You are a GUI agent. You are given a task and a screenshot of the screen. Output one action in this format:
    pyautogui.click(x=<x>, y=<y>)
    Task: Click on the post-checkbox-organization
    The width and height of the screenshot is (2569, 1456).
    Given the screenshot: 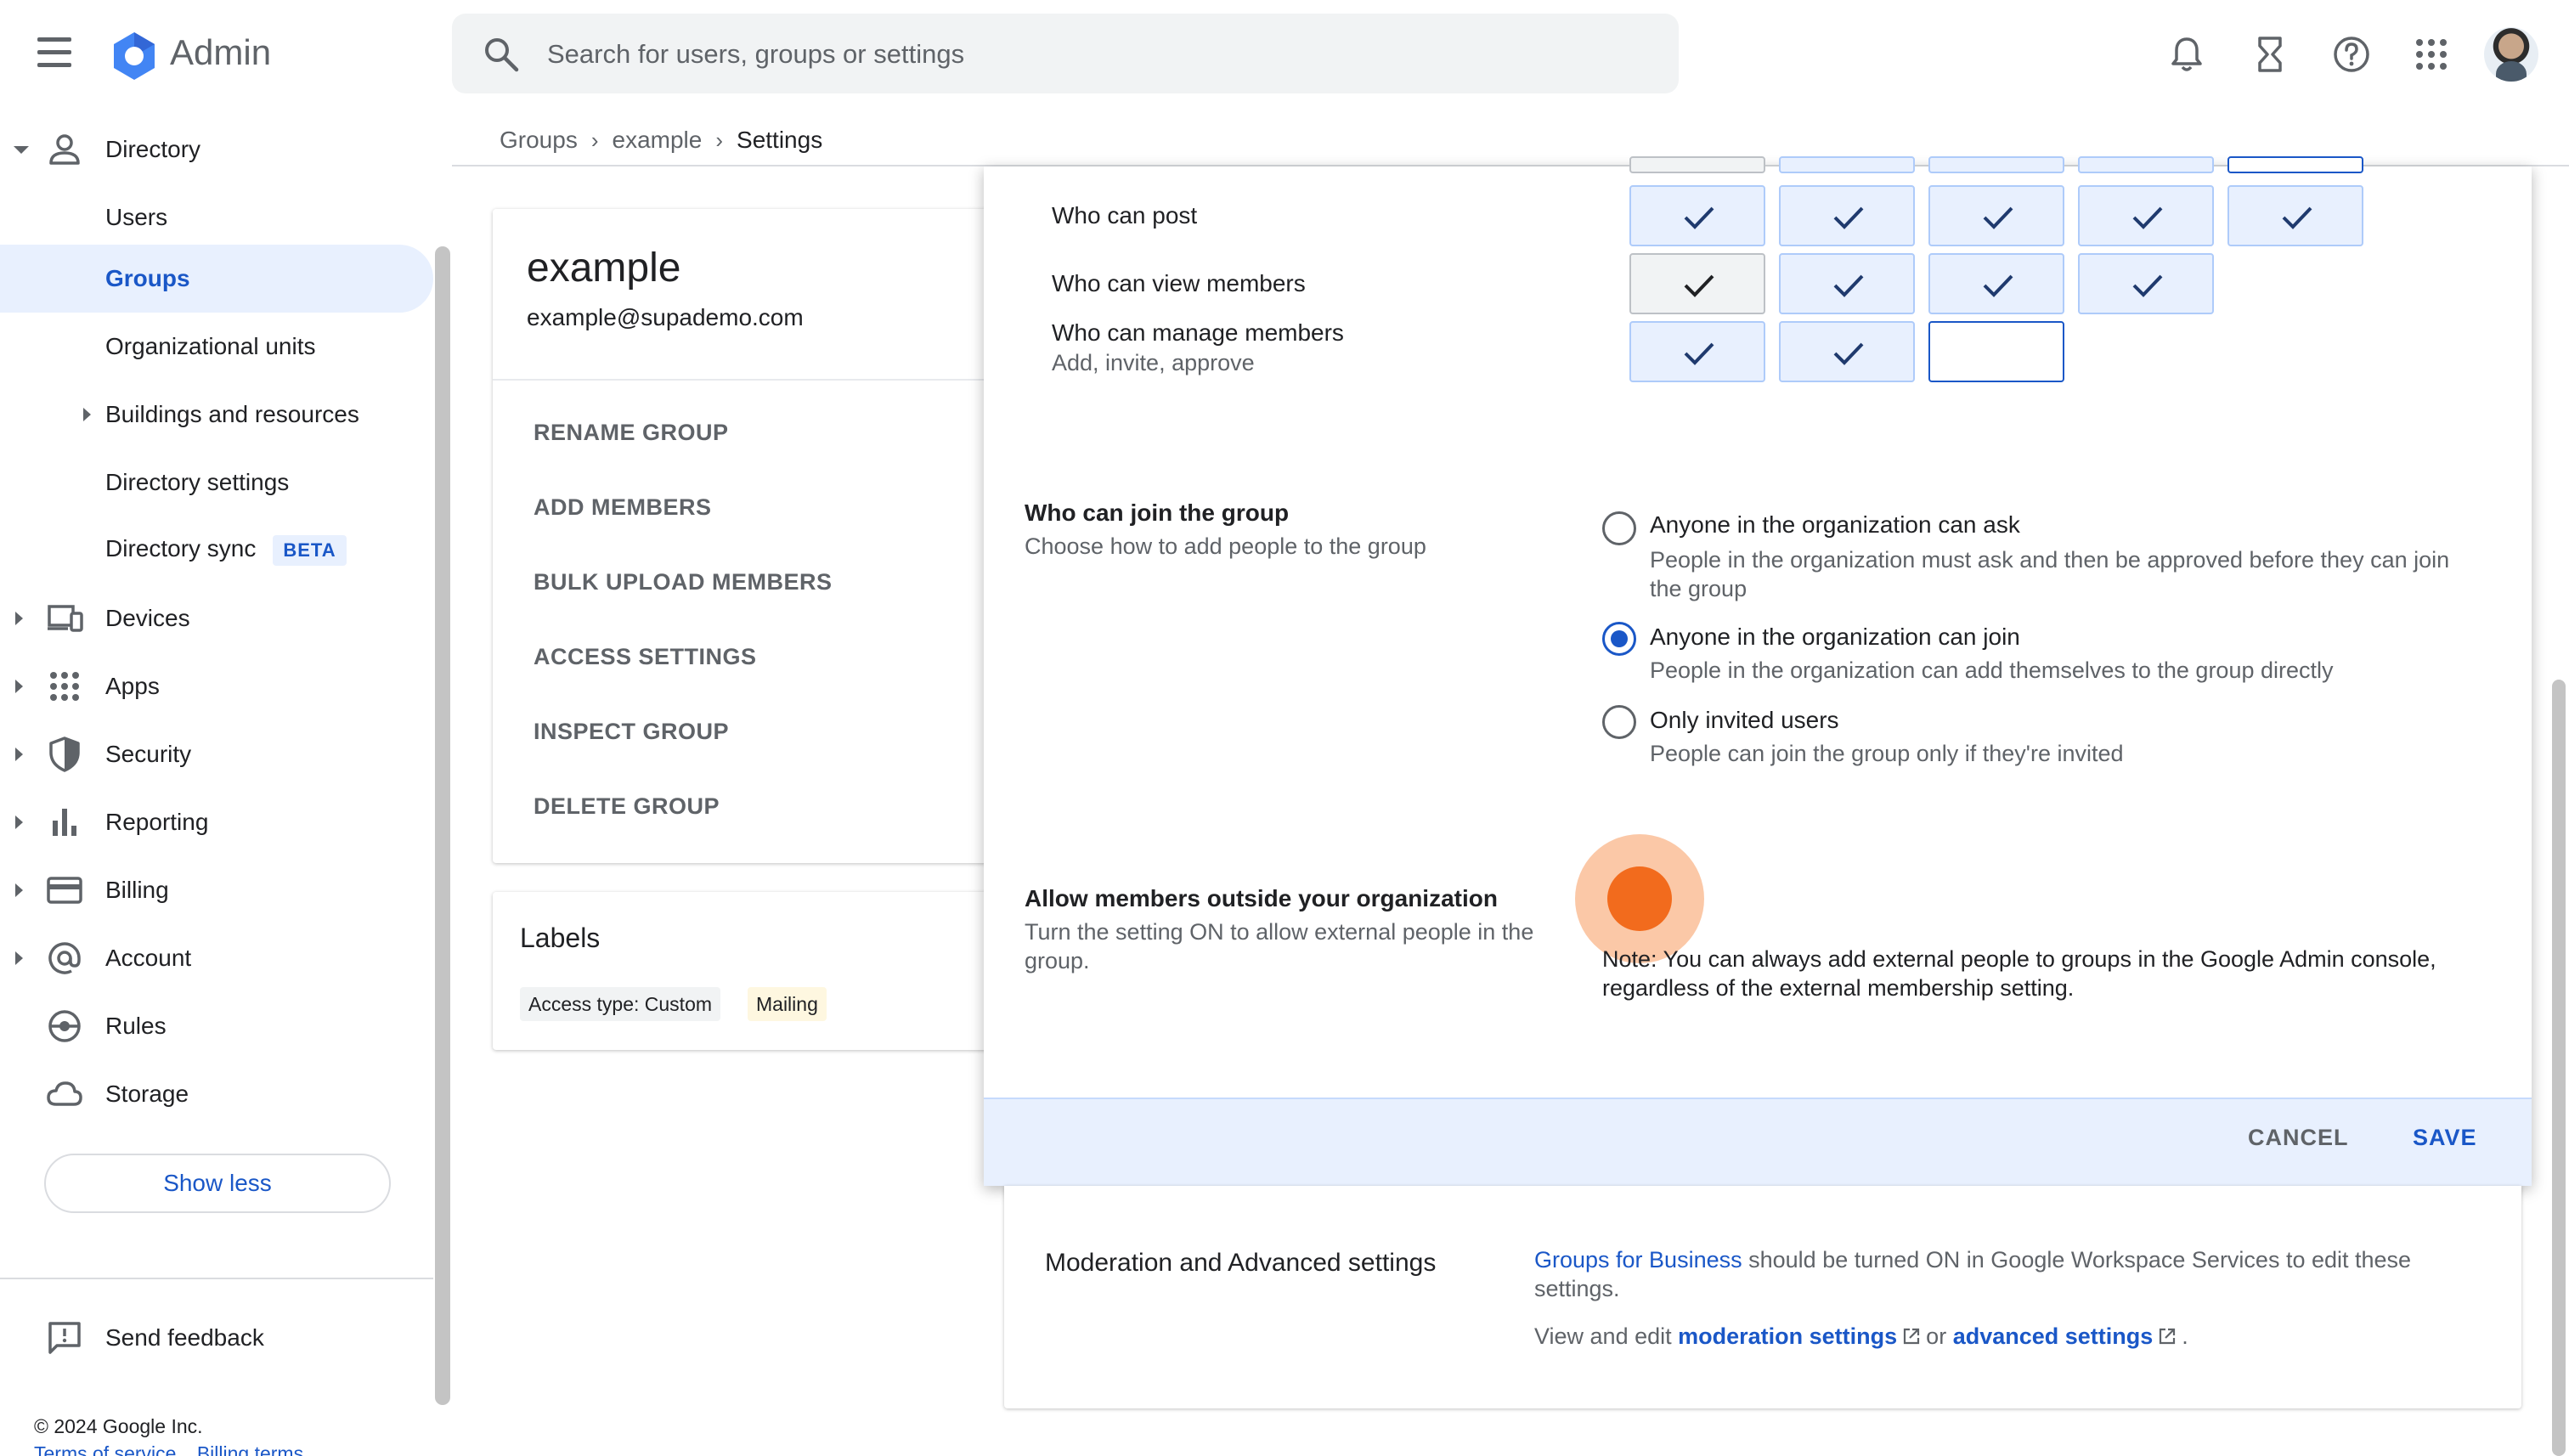 What is the action you would take?
    pyautogui.click(x=2146, y=216)
    